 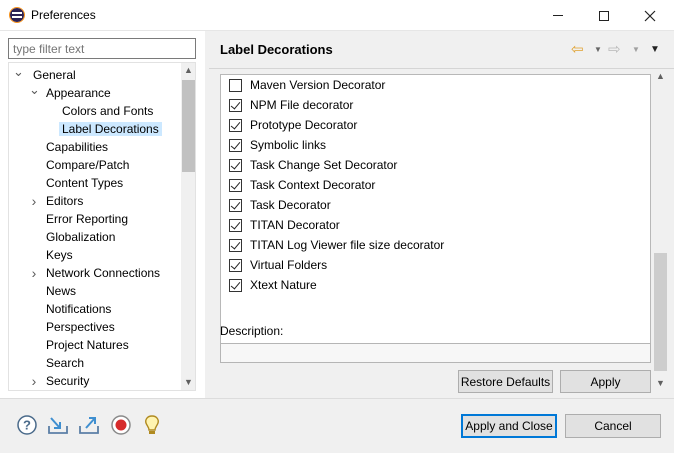 I want to click on tree-item: › Security, so click(x=61, y=381).